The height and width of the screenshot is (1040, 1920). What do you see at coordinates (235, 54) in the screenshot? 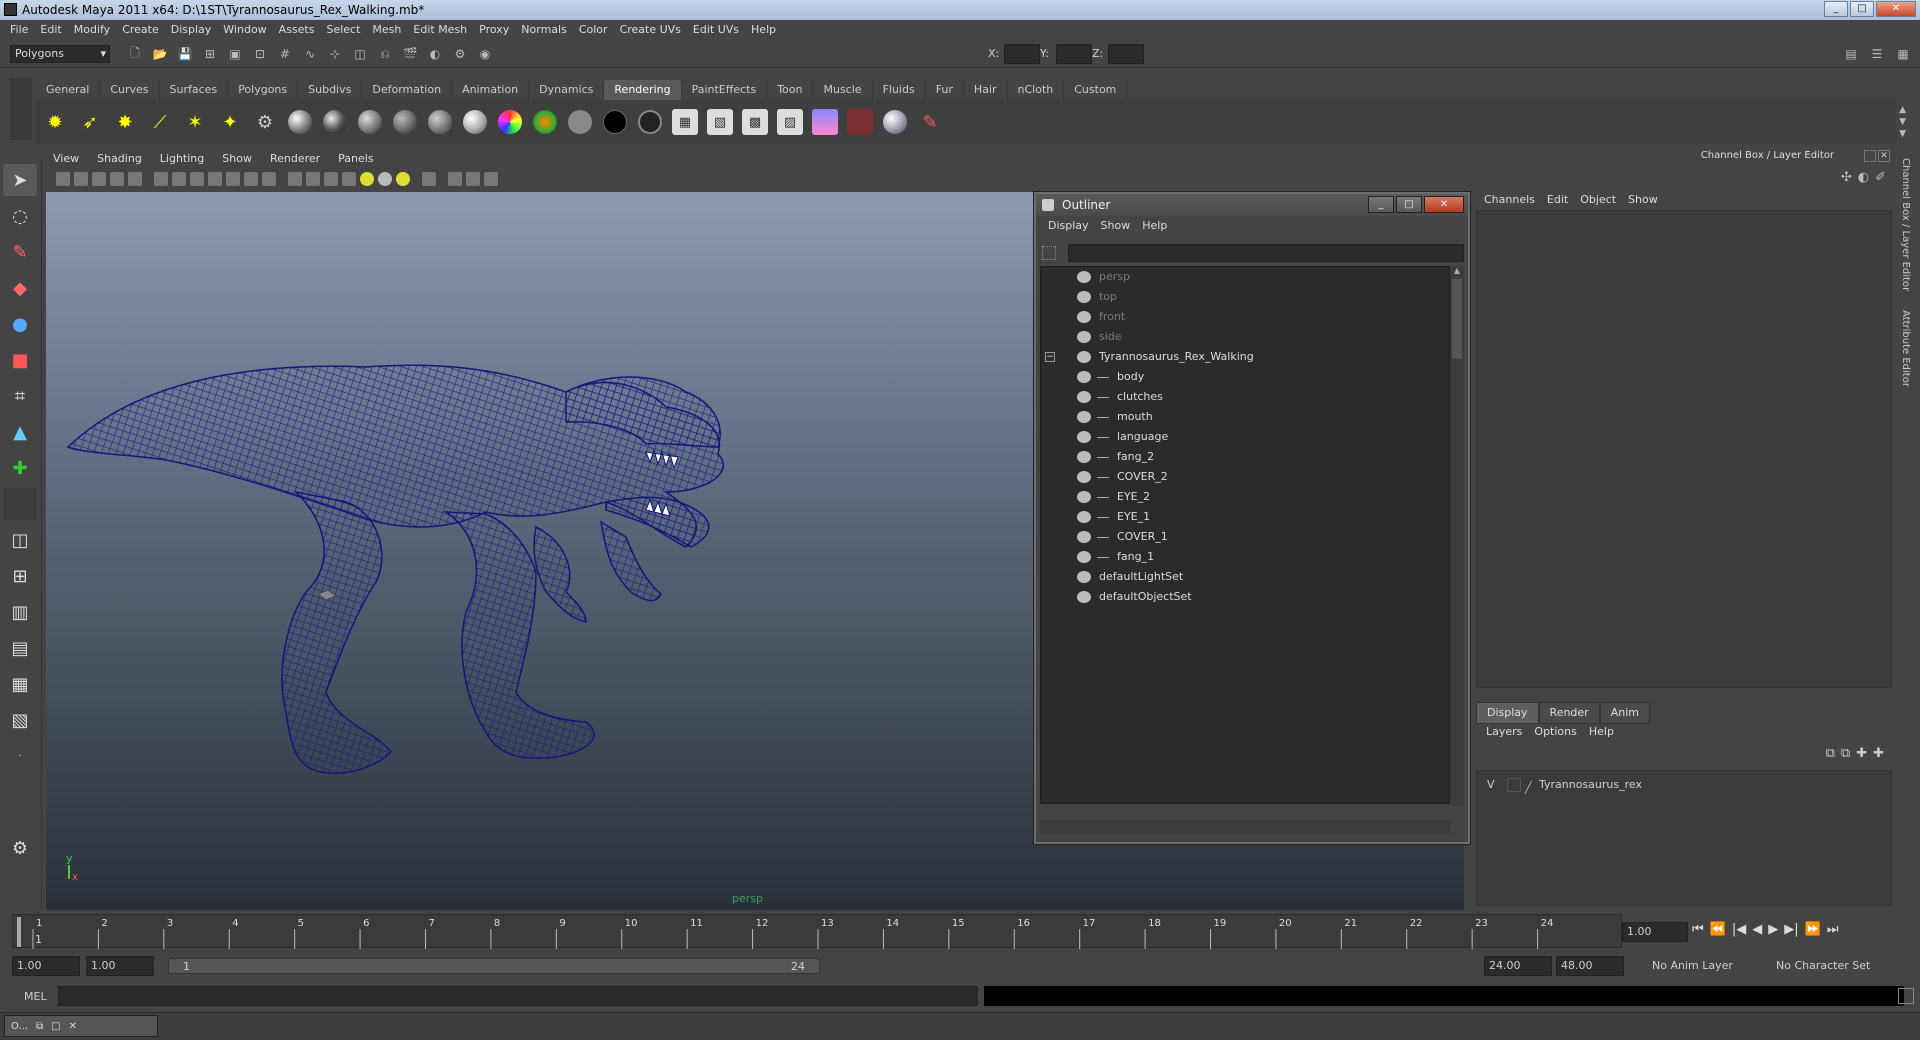
I see `select-object-icon: ▣` at bounding box center [235, 54].